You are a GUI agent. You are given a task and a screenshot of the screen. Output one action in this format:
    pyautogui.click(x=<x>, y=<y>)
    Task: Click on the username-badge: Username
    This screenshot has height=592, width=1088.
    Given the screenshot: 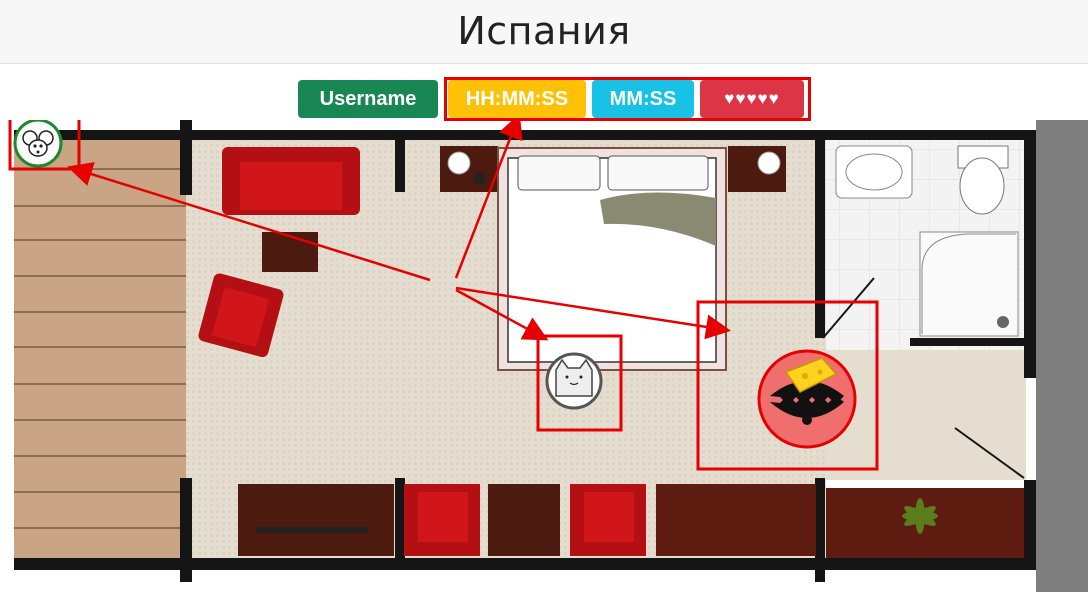 What is the action you would take?
    pyautogui.click(x=368, y=99)
    